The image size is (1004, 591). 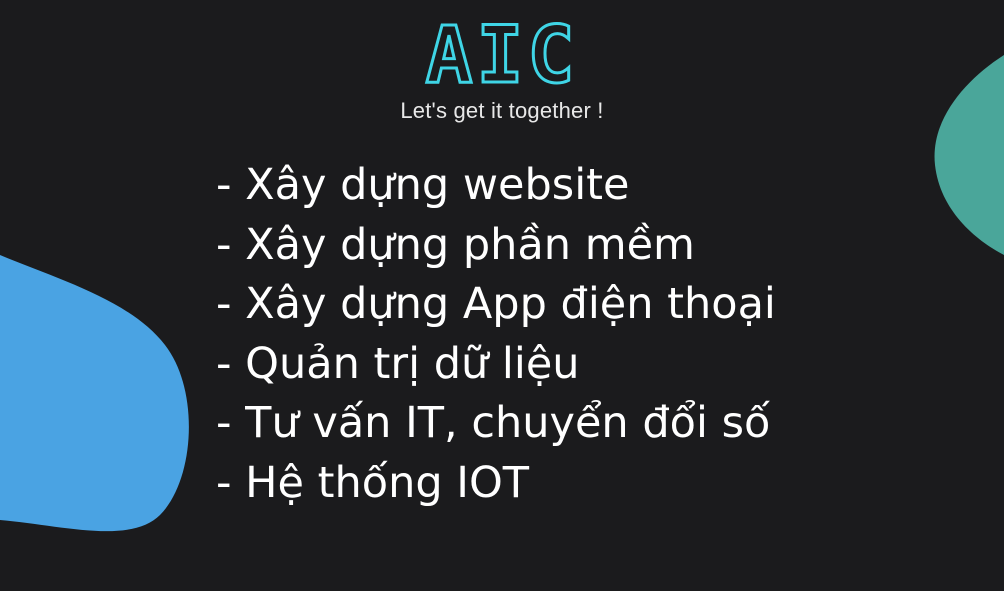 I want to click on aic-logo-icon: AIC, so click(x=501, y=55).